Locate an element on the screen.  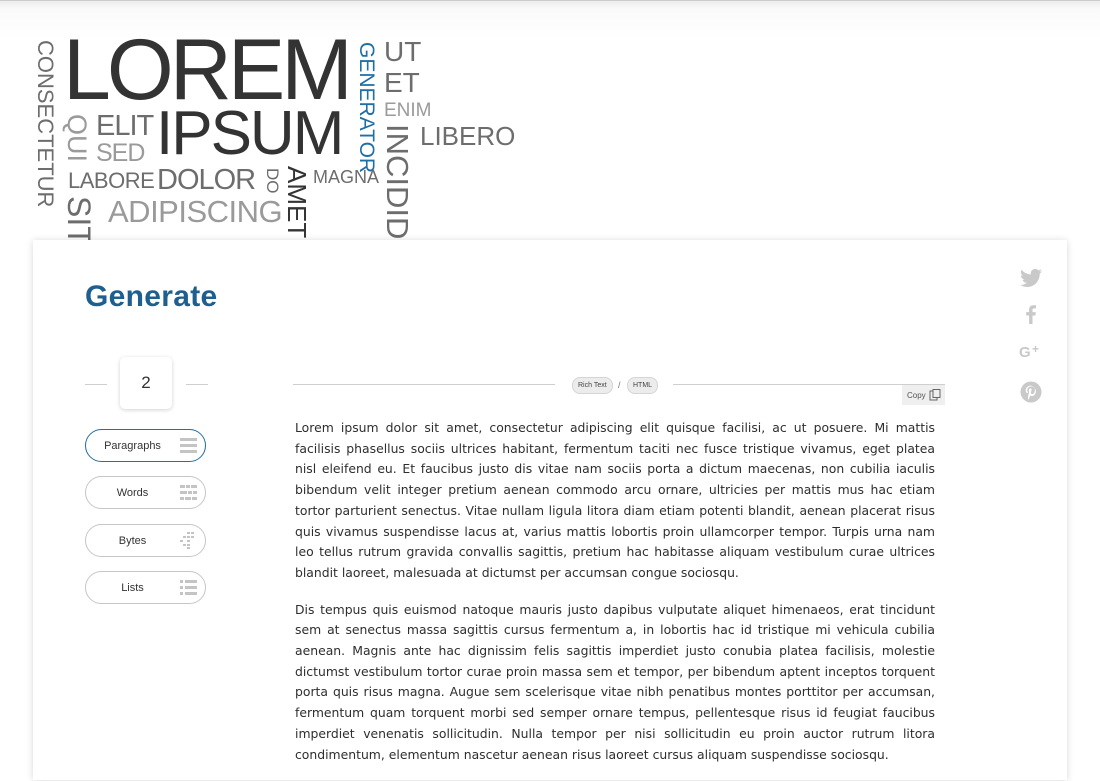
bytes-button: Bytes is located at coordinates (145, 540).